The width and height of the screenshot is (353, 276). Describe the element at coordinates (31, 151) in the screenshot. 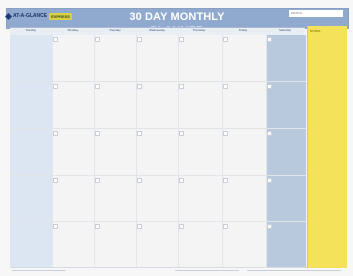

I see `sunday-column` at that location.